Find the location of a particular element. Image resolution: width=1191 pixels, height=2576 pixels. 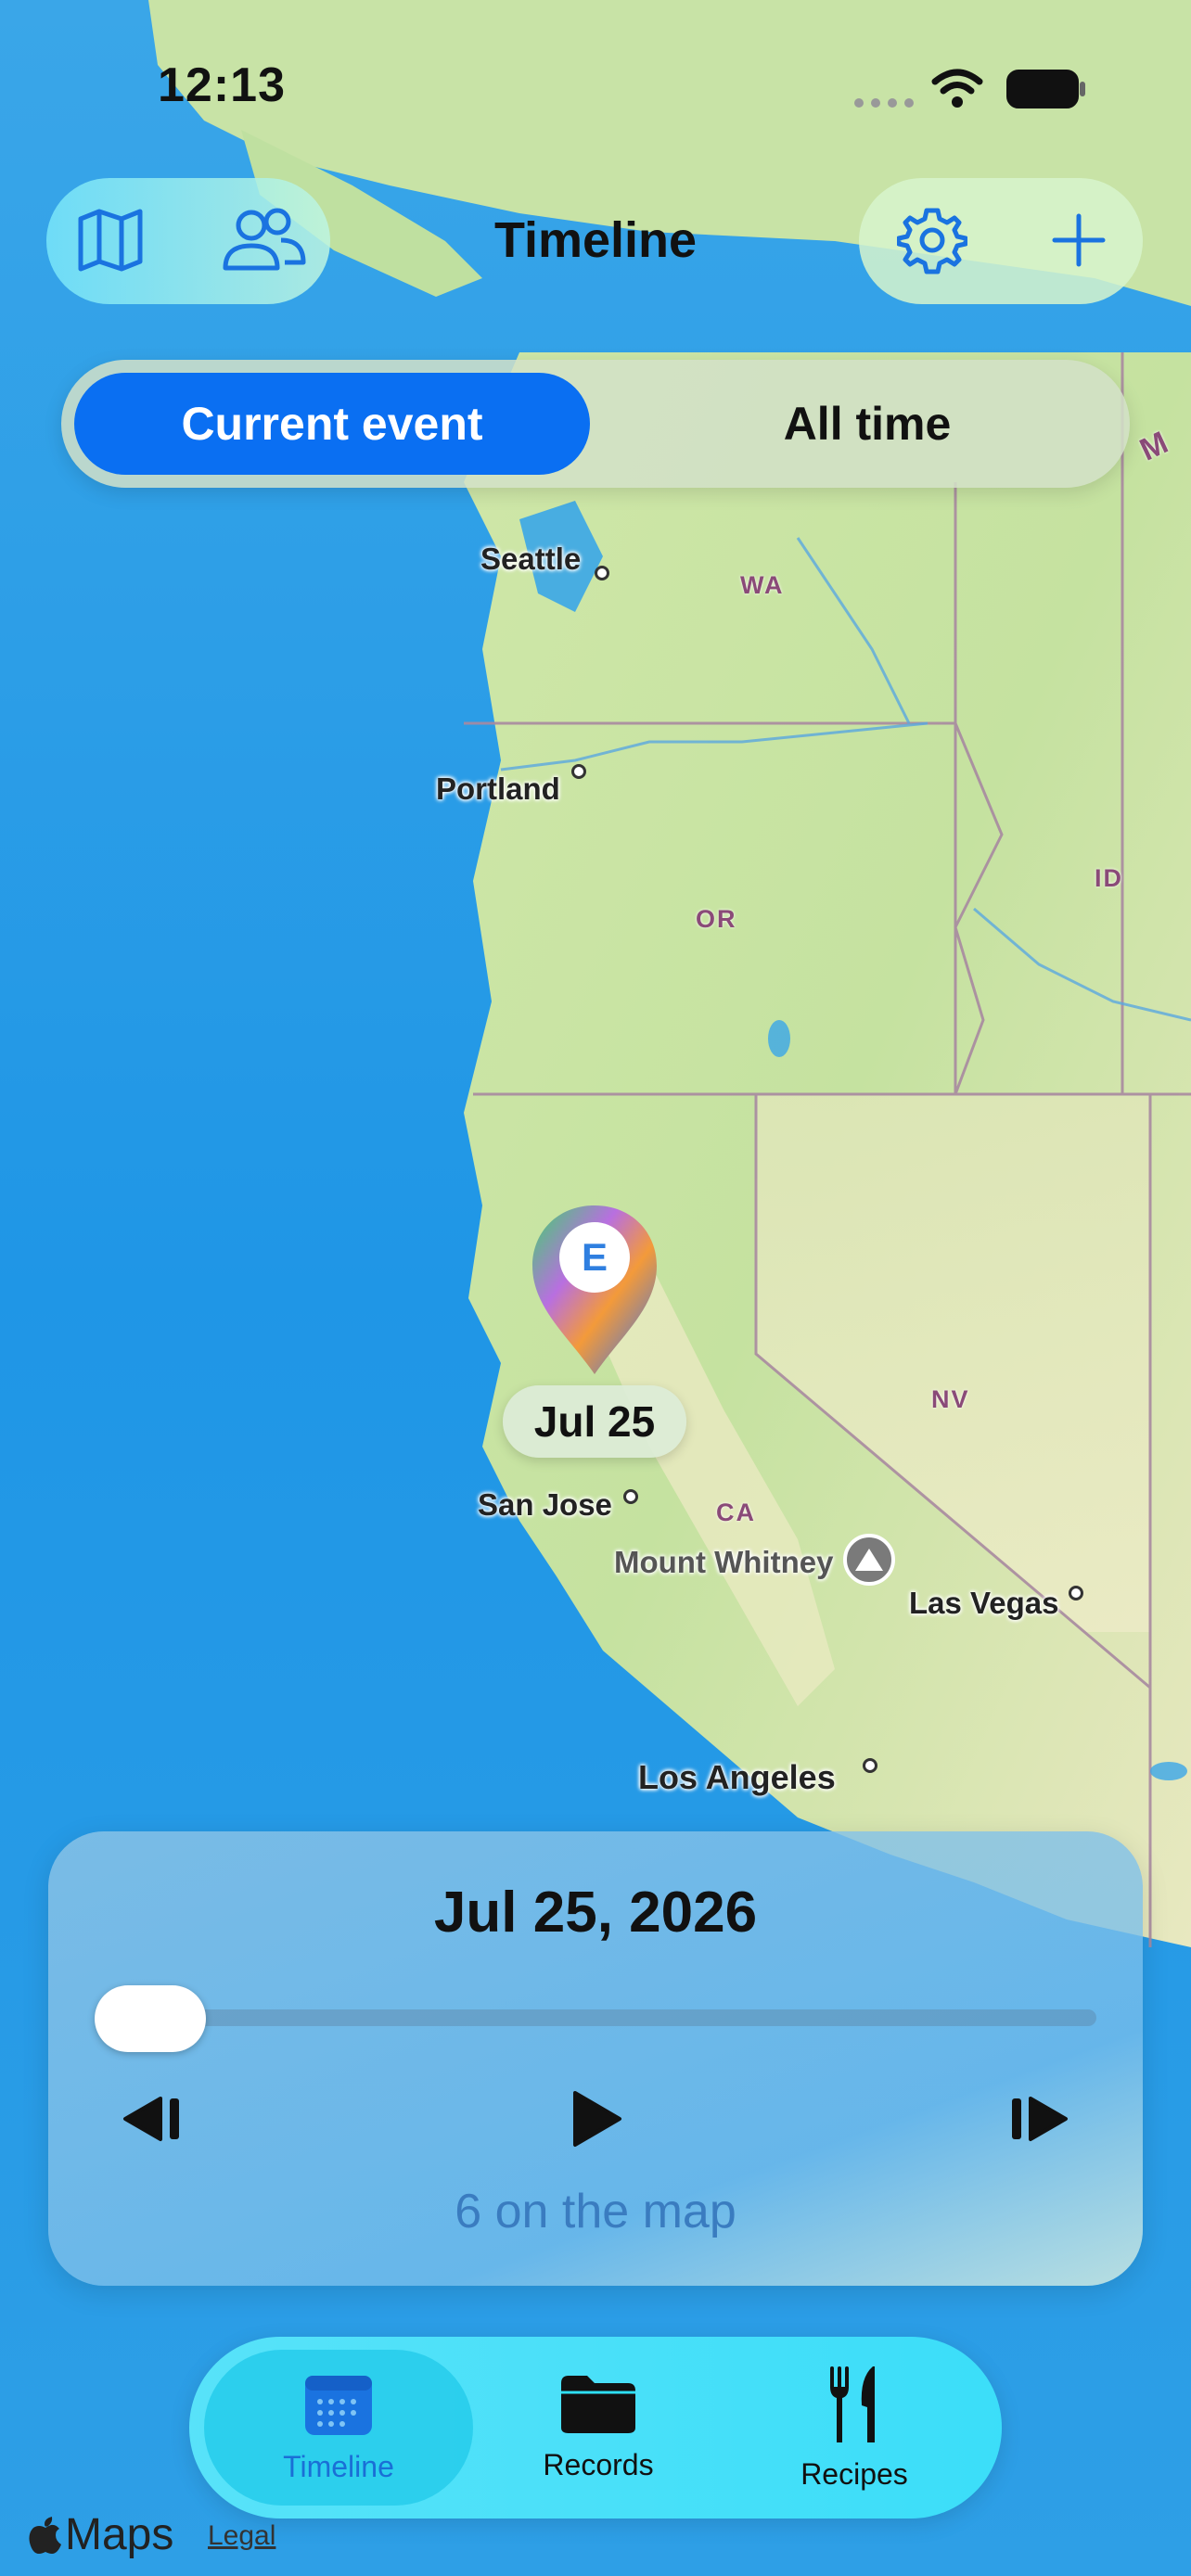

people-icon is located at coordinates (264, 239).